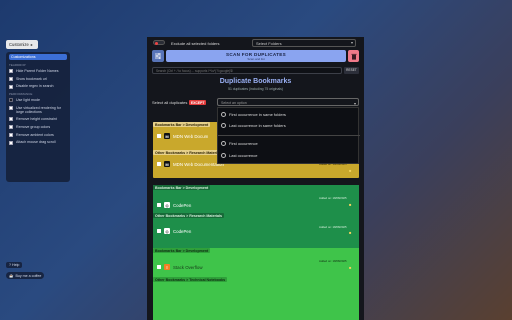  Describe the element at coordinates (31, 78) in the screenshot. I see `option-label: Show bookmark url` at that location.